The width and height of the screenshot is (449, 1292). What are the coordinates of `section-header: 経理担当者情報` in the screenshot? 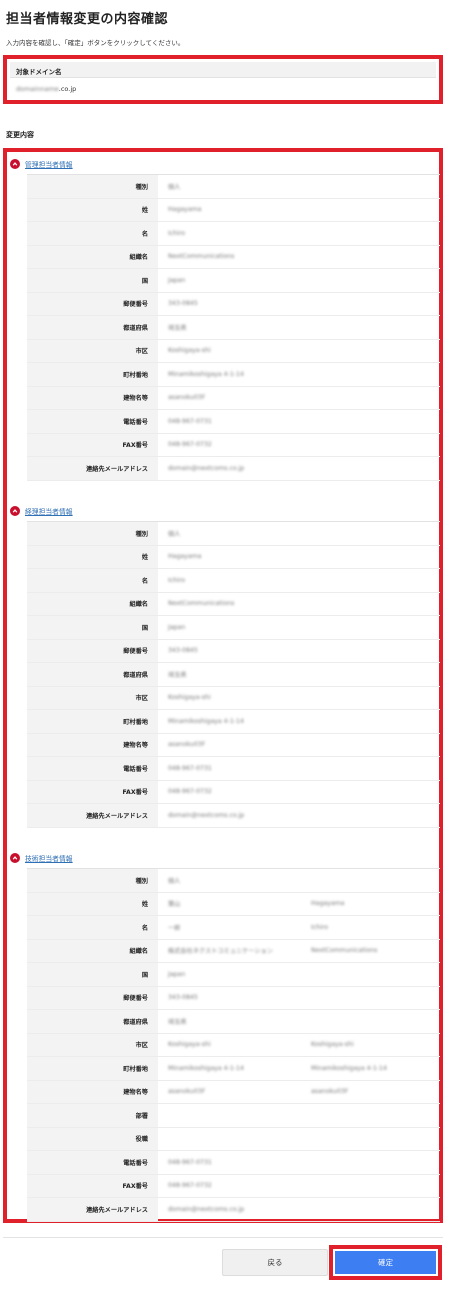 It's located at (41, 511).